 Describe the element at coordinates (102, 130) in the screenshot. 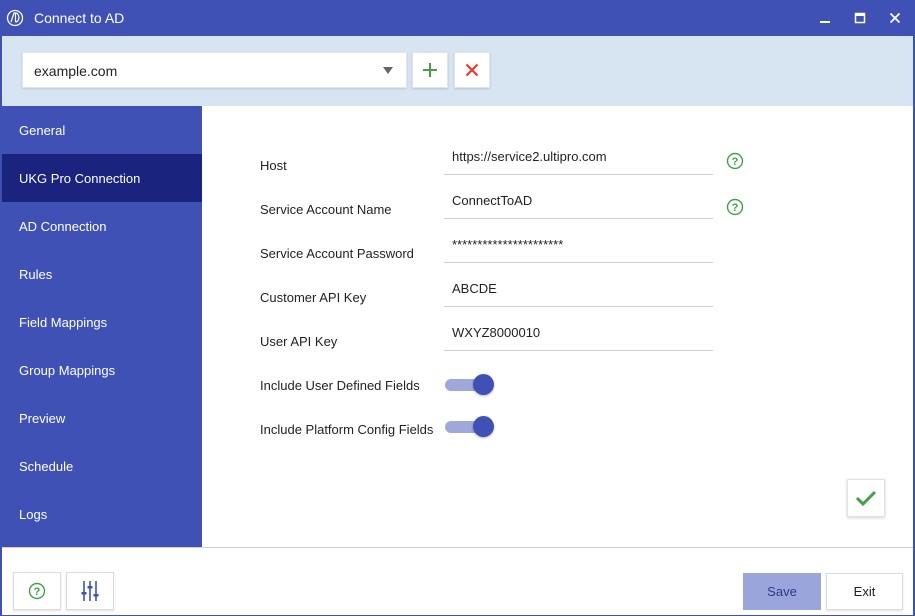

I see `sidebar-item-general: General` at that location.